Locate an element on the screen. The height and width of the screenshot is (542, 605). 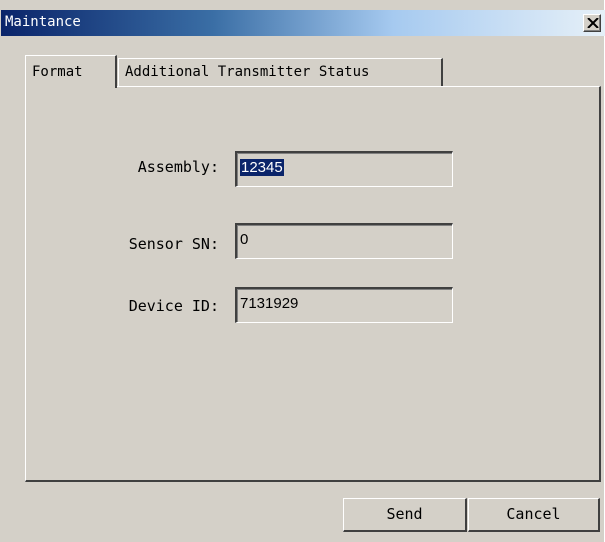
tab-additional-transmitter-status: Additional Transmitter Status is located at coordinates (280, 72).